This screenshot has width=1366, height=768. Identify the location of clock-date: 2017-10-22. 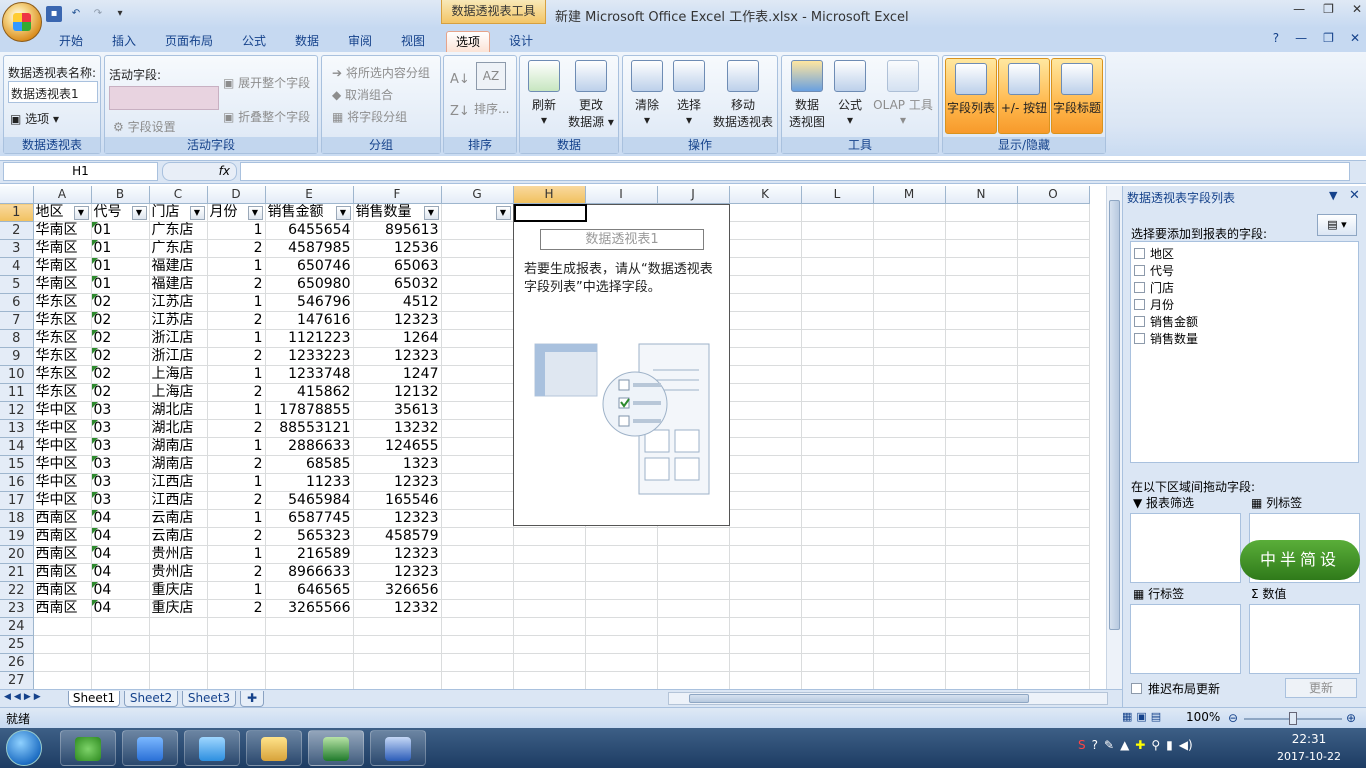
(1309, 756).